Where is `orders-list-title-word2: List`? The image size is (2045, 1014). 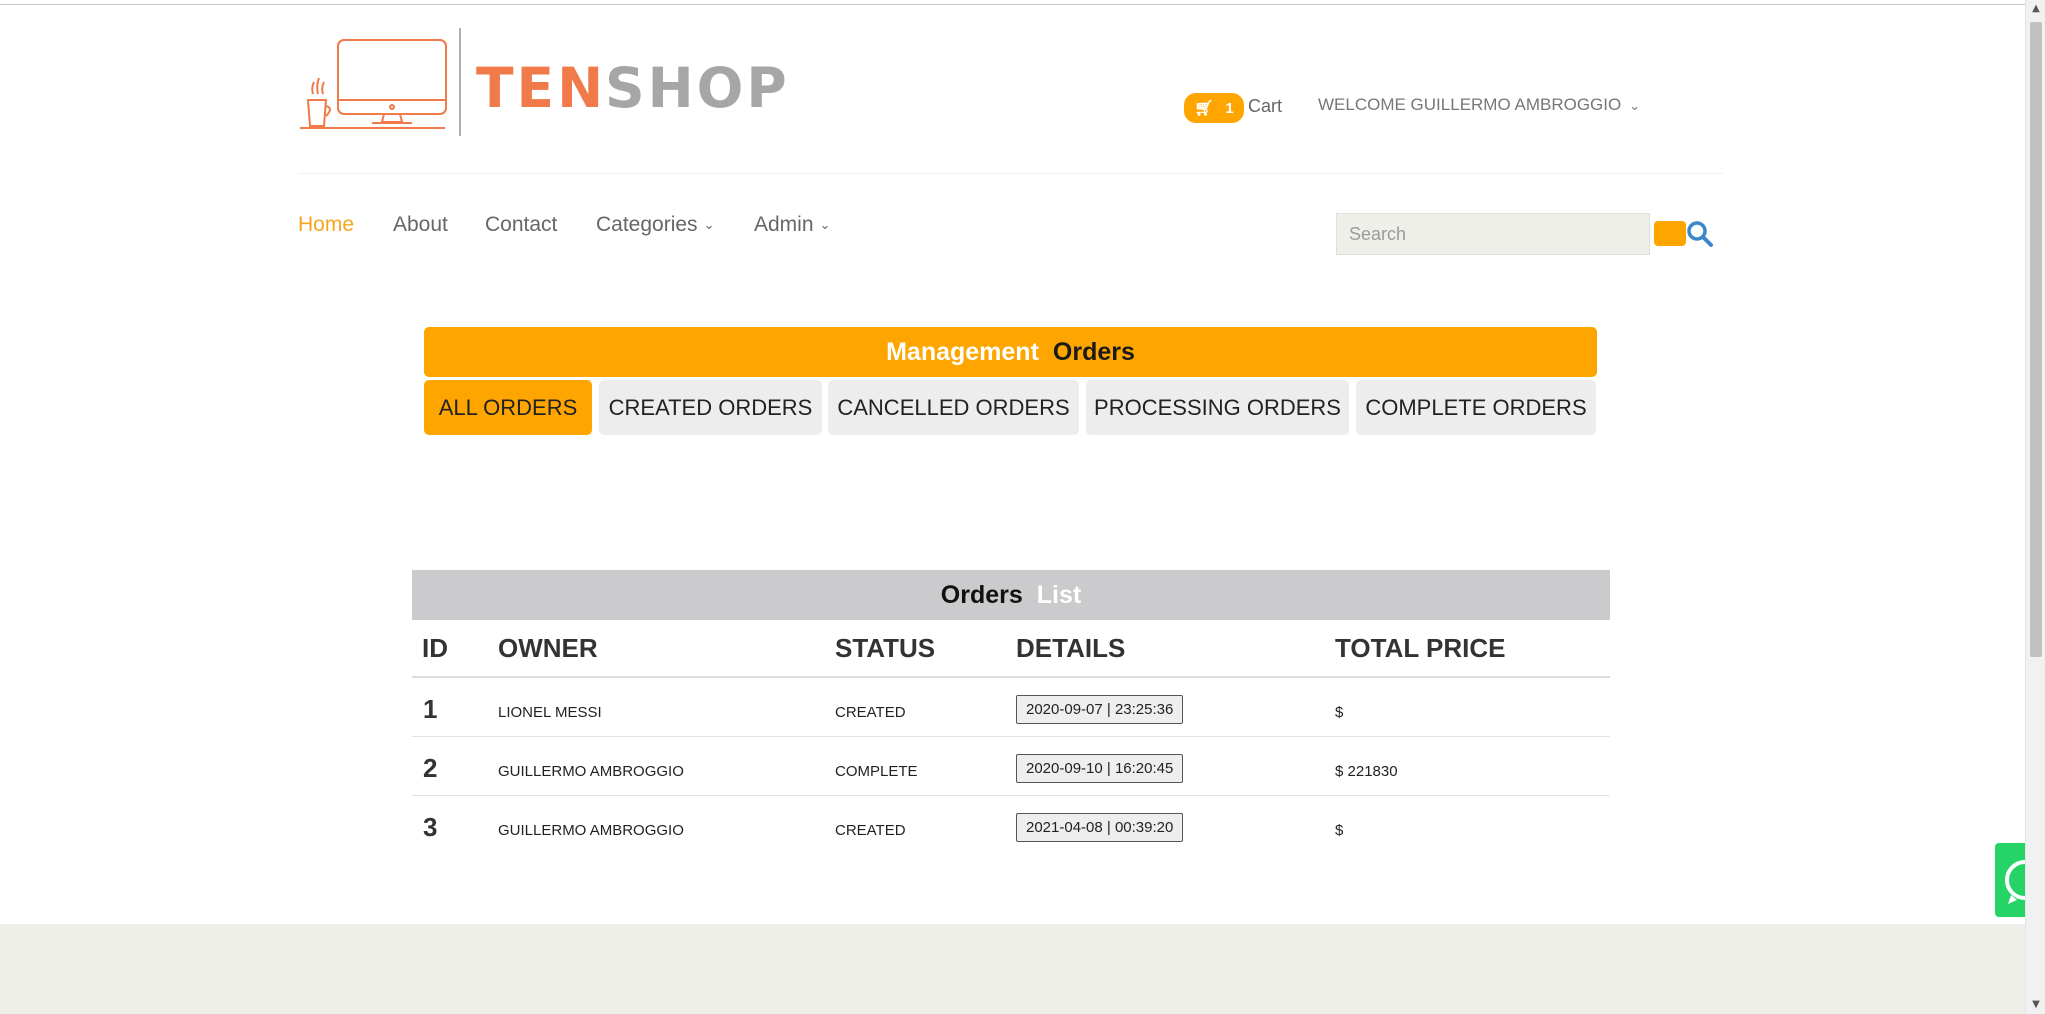 orders-list-title-word2: List is located at coordinates (1059, 594).